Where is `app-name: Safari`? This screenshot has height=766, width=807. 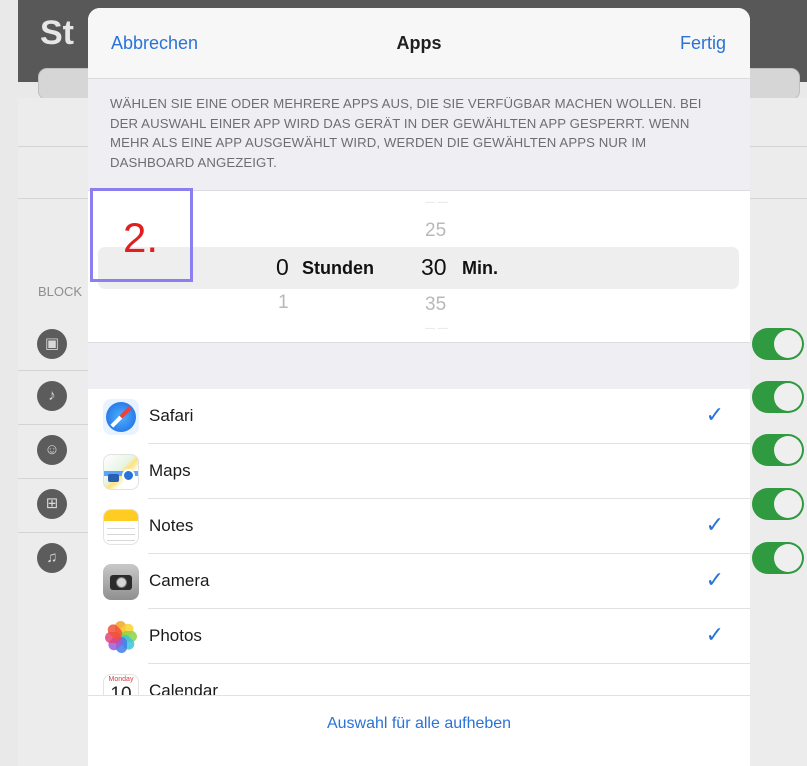 app-name: Safari is located at coordinates (171, 415).